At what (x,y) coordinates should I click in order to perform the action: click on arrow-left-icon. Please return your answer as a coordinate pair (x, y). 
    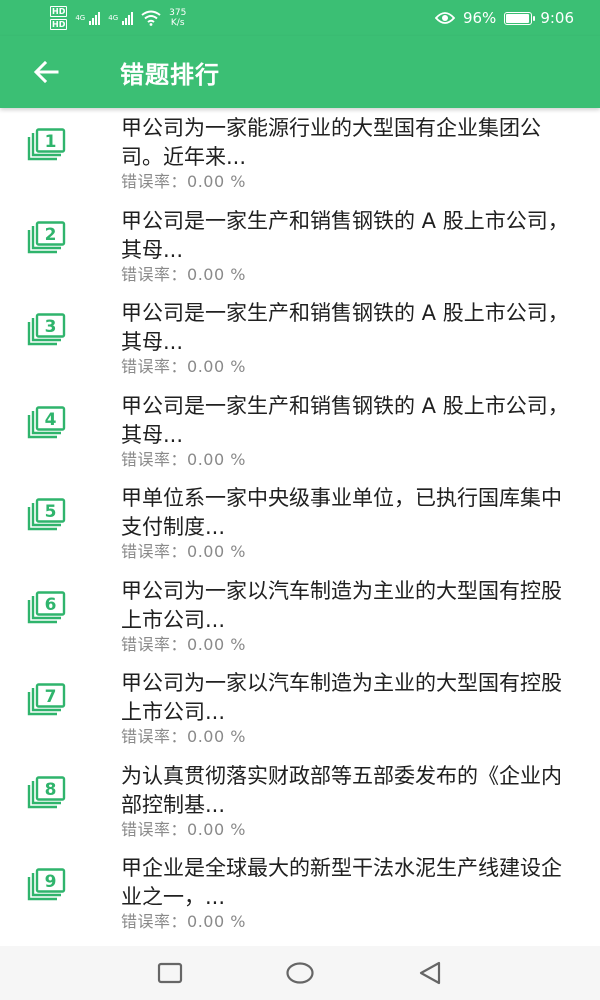
    Looking at the image, I should click on (46, 72).